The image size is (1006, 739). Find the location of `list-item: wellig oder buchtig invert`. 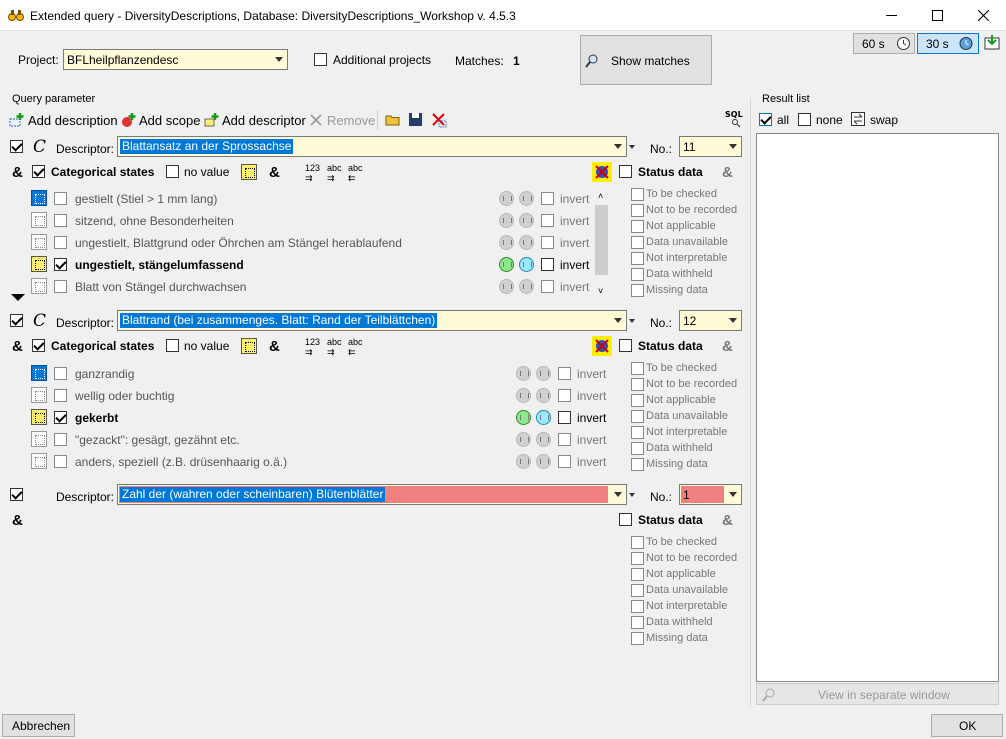

list-item: wellig oder buchtig invert is located at coordinates (328, 394).